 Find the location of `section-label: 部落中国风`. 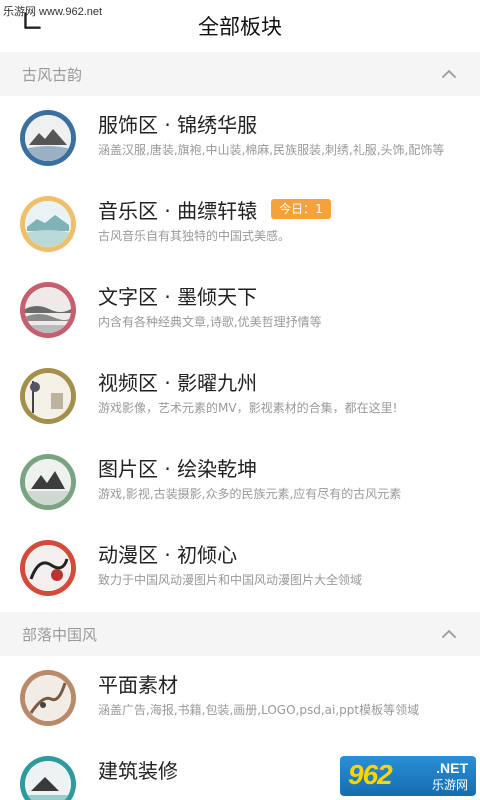

section-label: 部落中国风 is located at coordinates (60, 634).